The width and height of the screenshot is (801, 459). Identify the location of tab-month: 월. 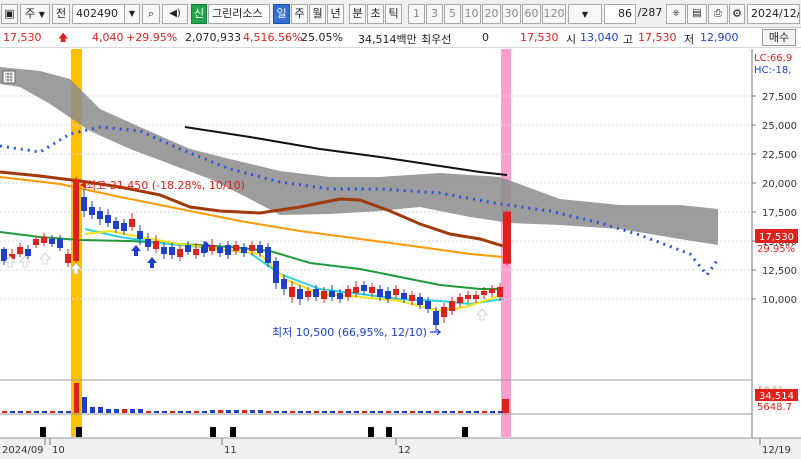
(317, 14).